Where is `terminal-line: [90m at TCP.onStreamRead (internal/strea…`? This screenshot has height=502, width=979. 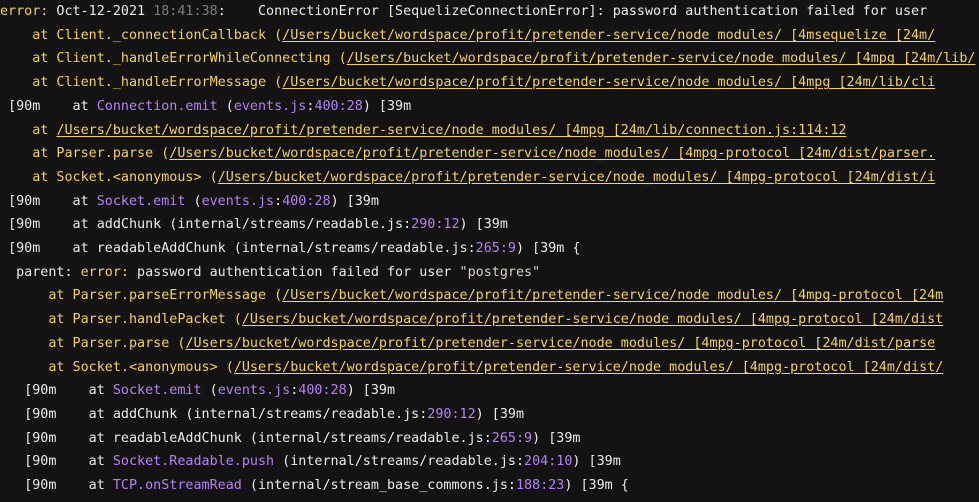 terminal-line: [90m at TCP.onStreamRead (internal/strea… is located at coordinates (314, 486).